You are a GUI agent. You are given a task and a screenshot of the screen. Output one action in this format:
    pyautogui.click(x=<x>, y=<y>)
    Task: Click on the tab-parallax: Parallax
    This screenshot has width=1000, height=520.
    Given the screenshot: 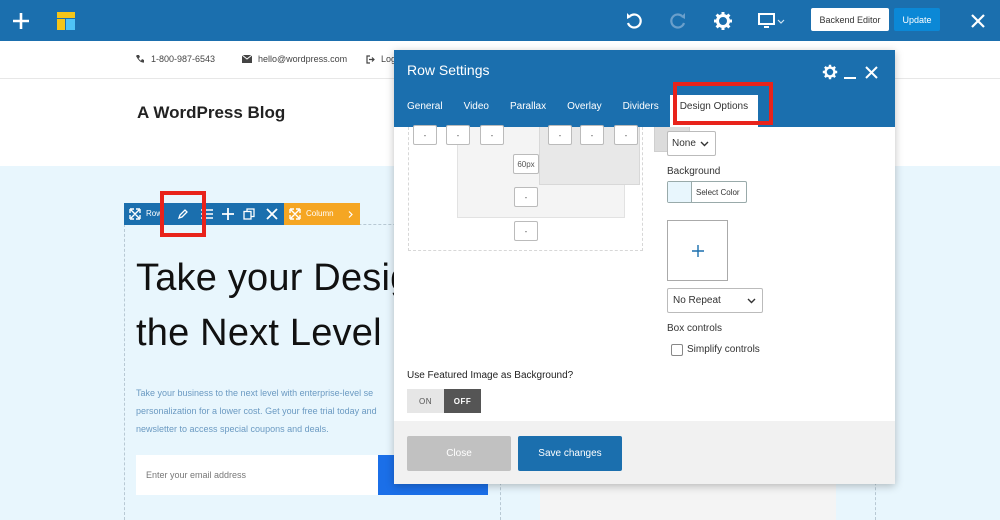 What is the action you would take?
    pyautogui.click(x=528, y=111)
    